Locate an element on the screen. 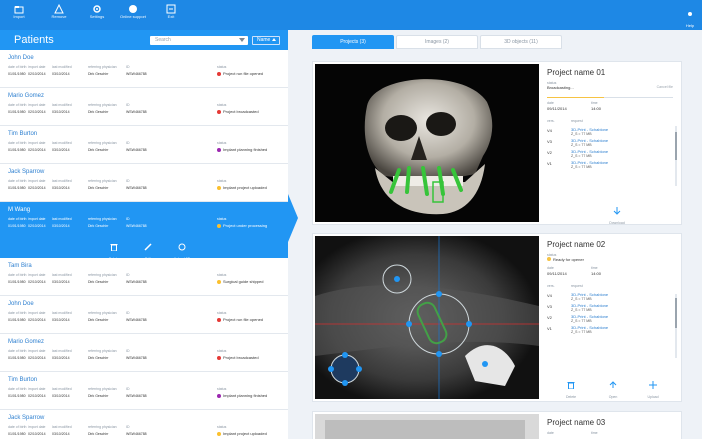  exit-button: Exit is located at coordinates (171, 15).